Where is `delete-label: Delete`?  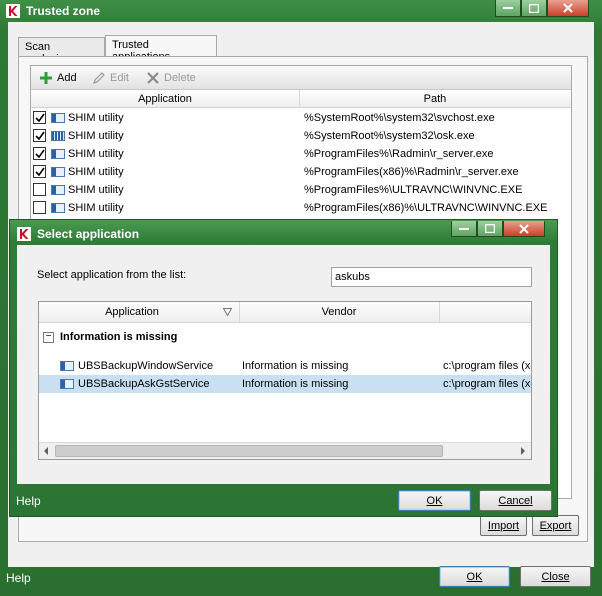 delete-label: Delete is located at coordinates (180, 78).